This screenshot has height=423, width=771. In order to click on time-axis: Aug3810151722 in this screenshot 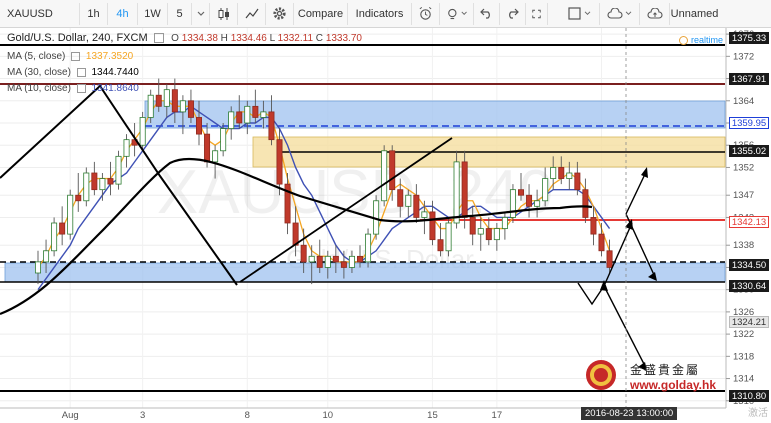, I will do `click(334, 415)`.